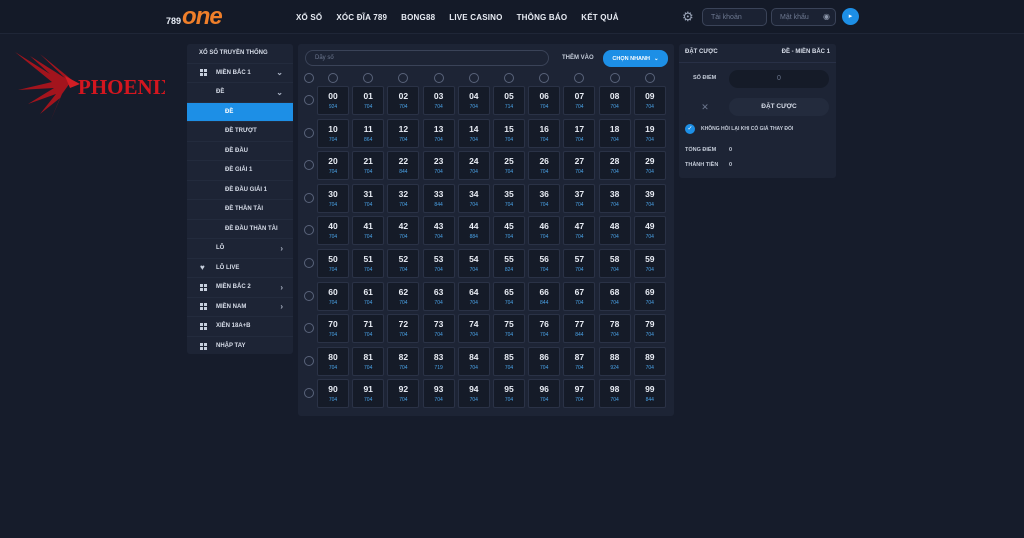 This screenshot has width=1024, height=538. What do you see at coordinates (403, 263) in the screenshot?
I see `number-cell: 52 704` at bounding box center [403, 263].